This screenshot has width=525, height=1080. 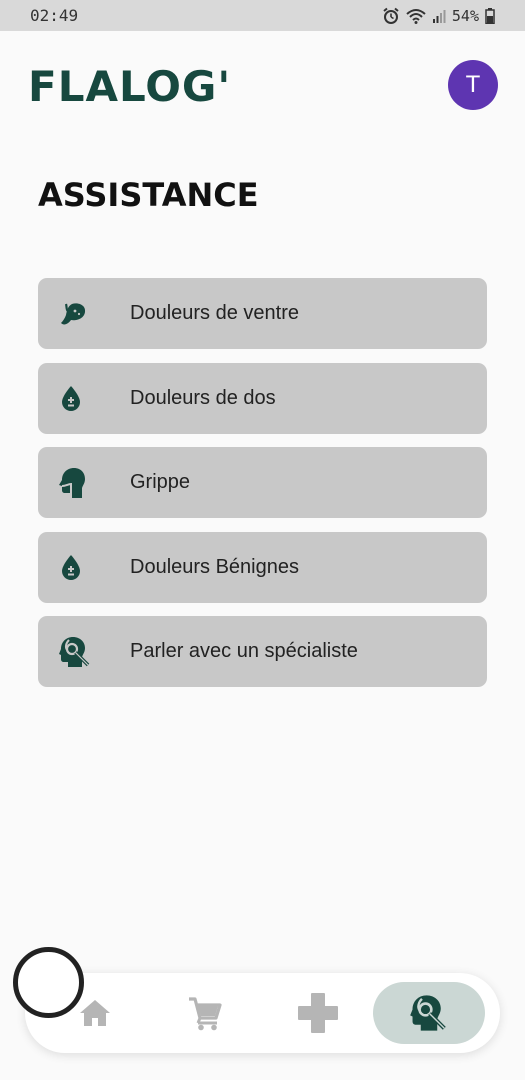 I want to click on status-icons: 54%, so click(x=438, y=16).